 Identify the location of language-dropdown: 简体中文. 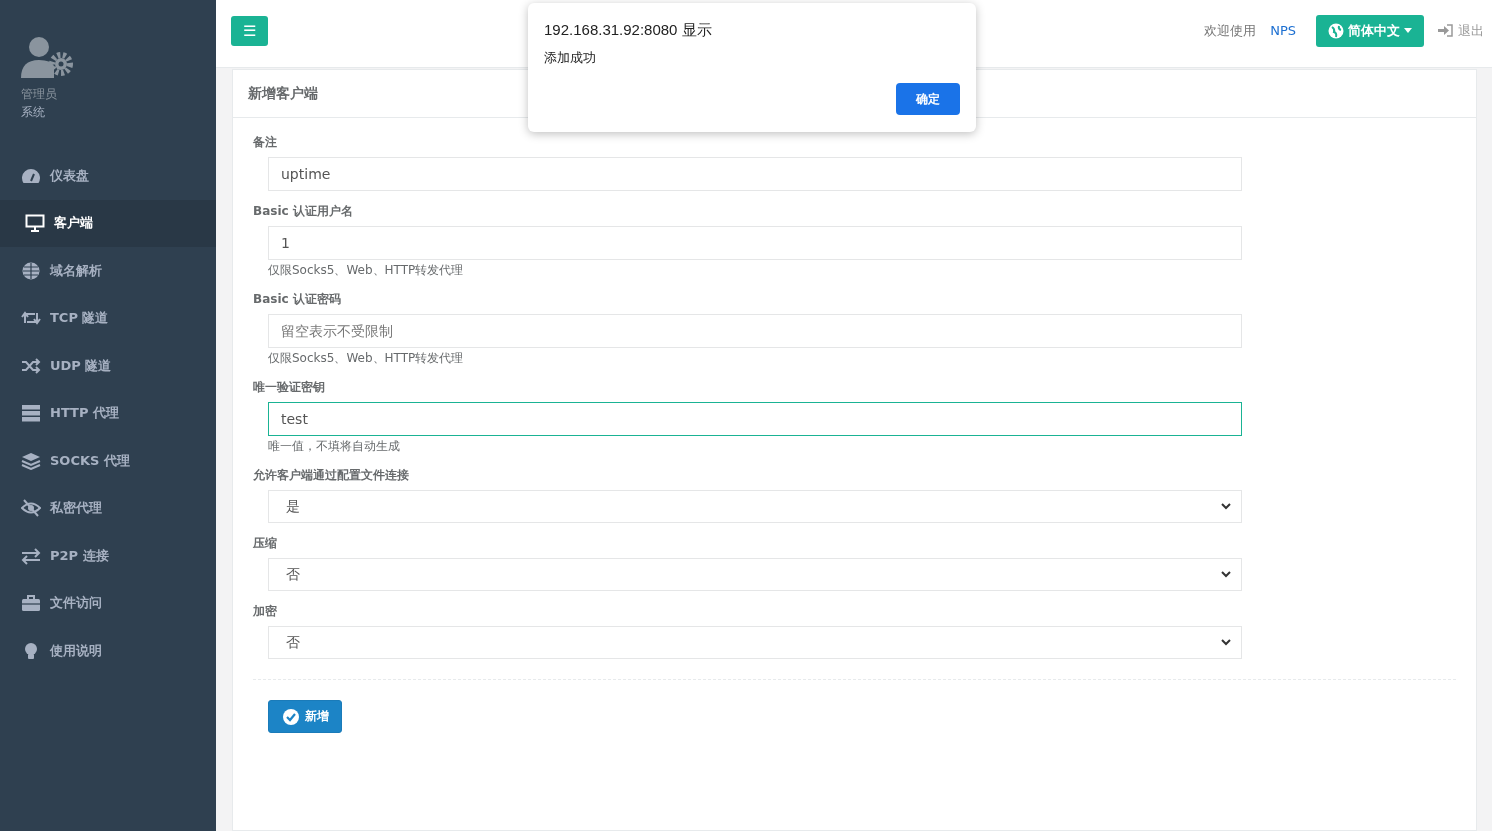
(1370, 30).